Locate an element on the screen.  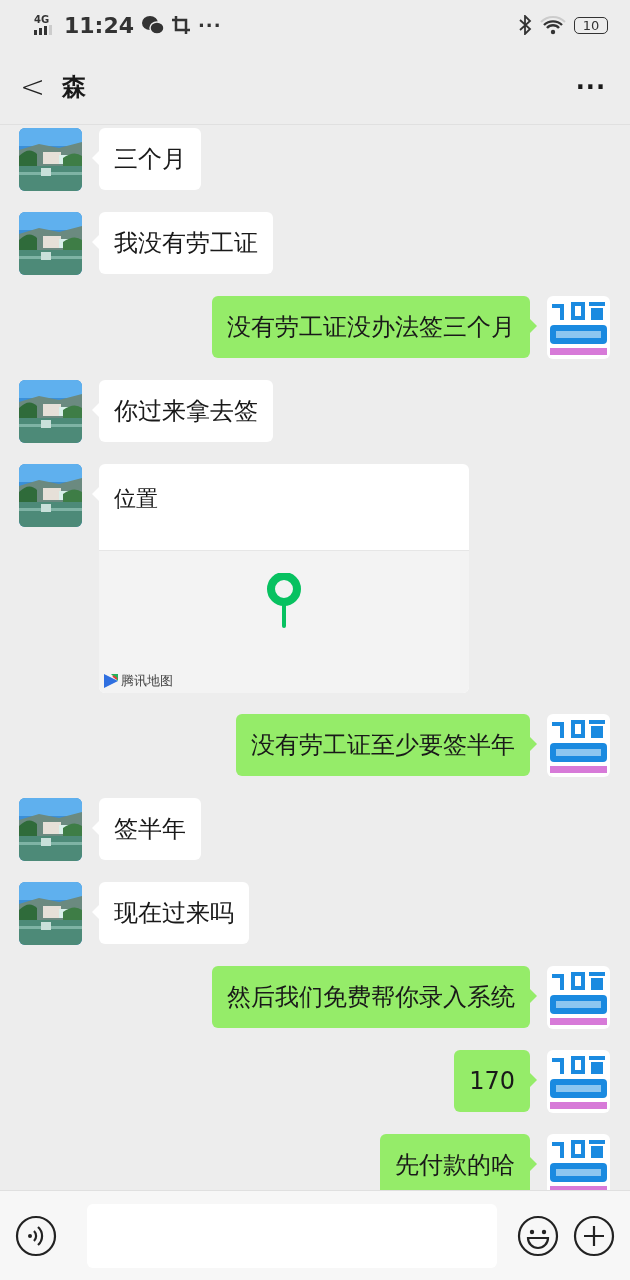
location-title: 位置 is located at coordinates (136, 499).